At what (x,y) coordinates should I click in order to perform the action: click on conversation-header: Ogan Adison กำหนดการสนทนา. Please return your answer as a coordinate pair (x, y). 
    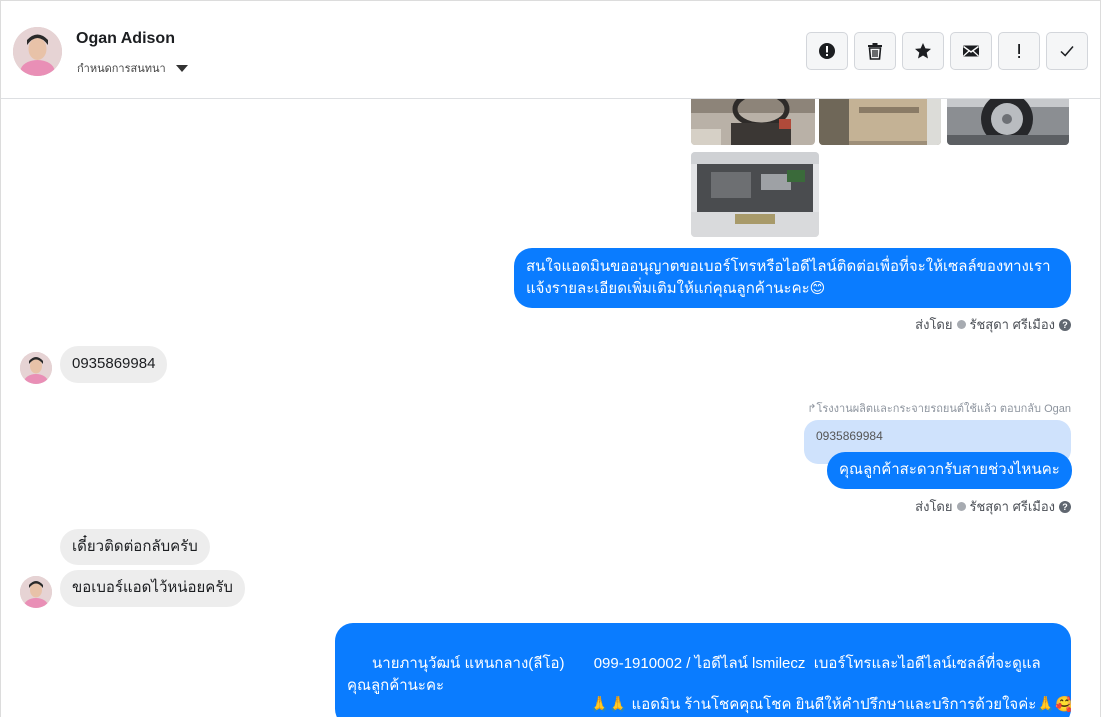
    Looking at the image, I should click on (550, 50).